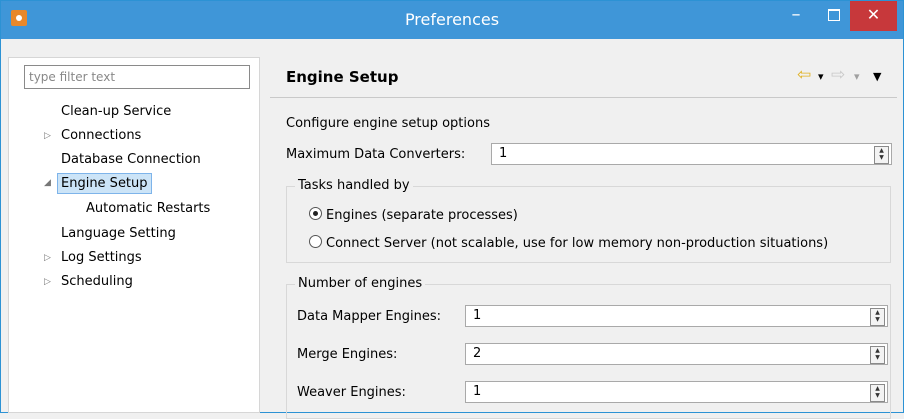  What do you see at coordinates (137, 77) in the screenshot?
I see `filter-input` at bounding box center [137, 77].